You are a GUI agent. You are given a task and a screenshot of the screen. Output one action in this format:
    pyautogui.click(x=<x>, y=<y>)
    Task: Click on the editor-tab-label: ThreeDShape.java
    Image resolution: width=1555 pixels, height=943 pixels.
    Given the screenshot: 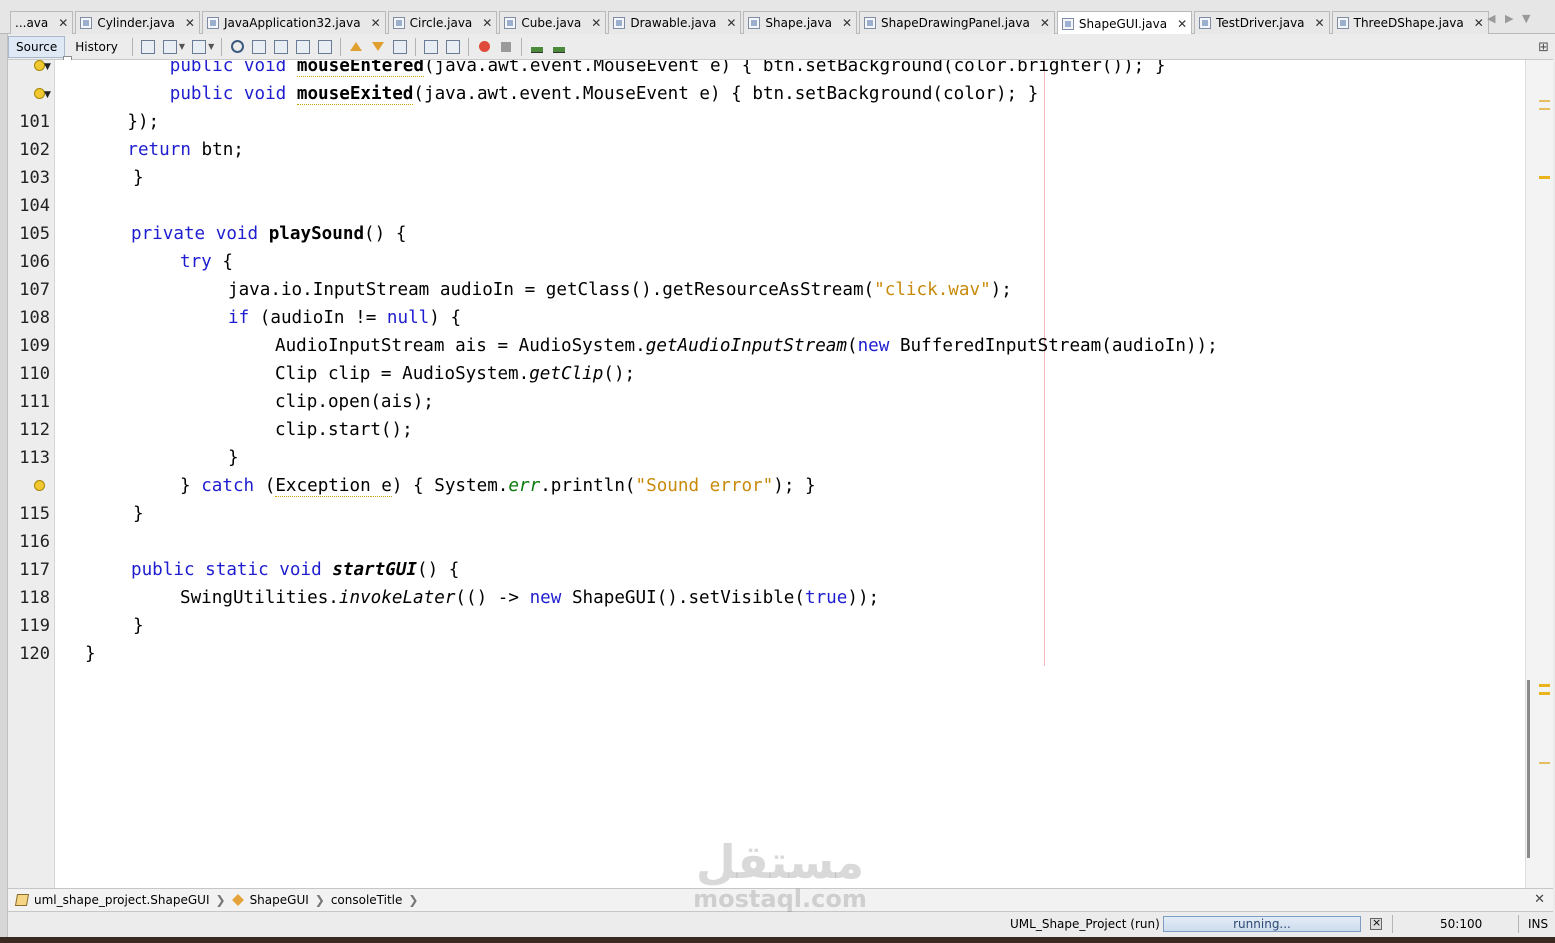 What is the action you would take?
    pyautogui.click(x=1408, y=23)
    